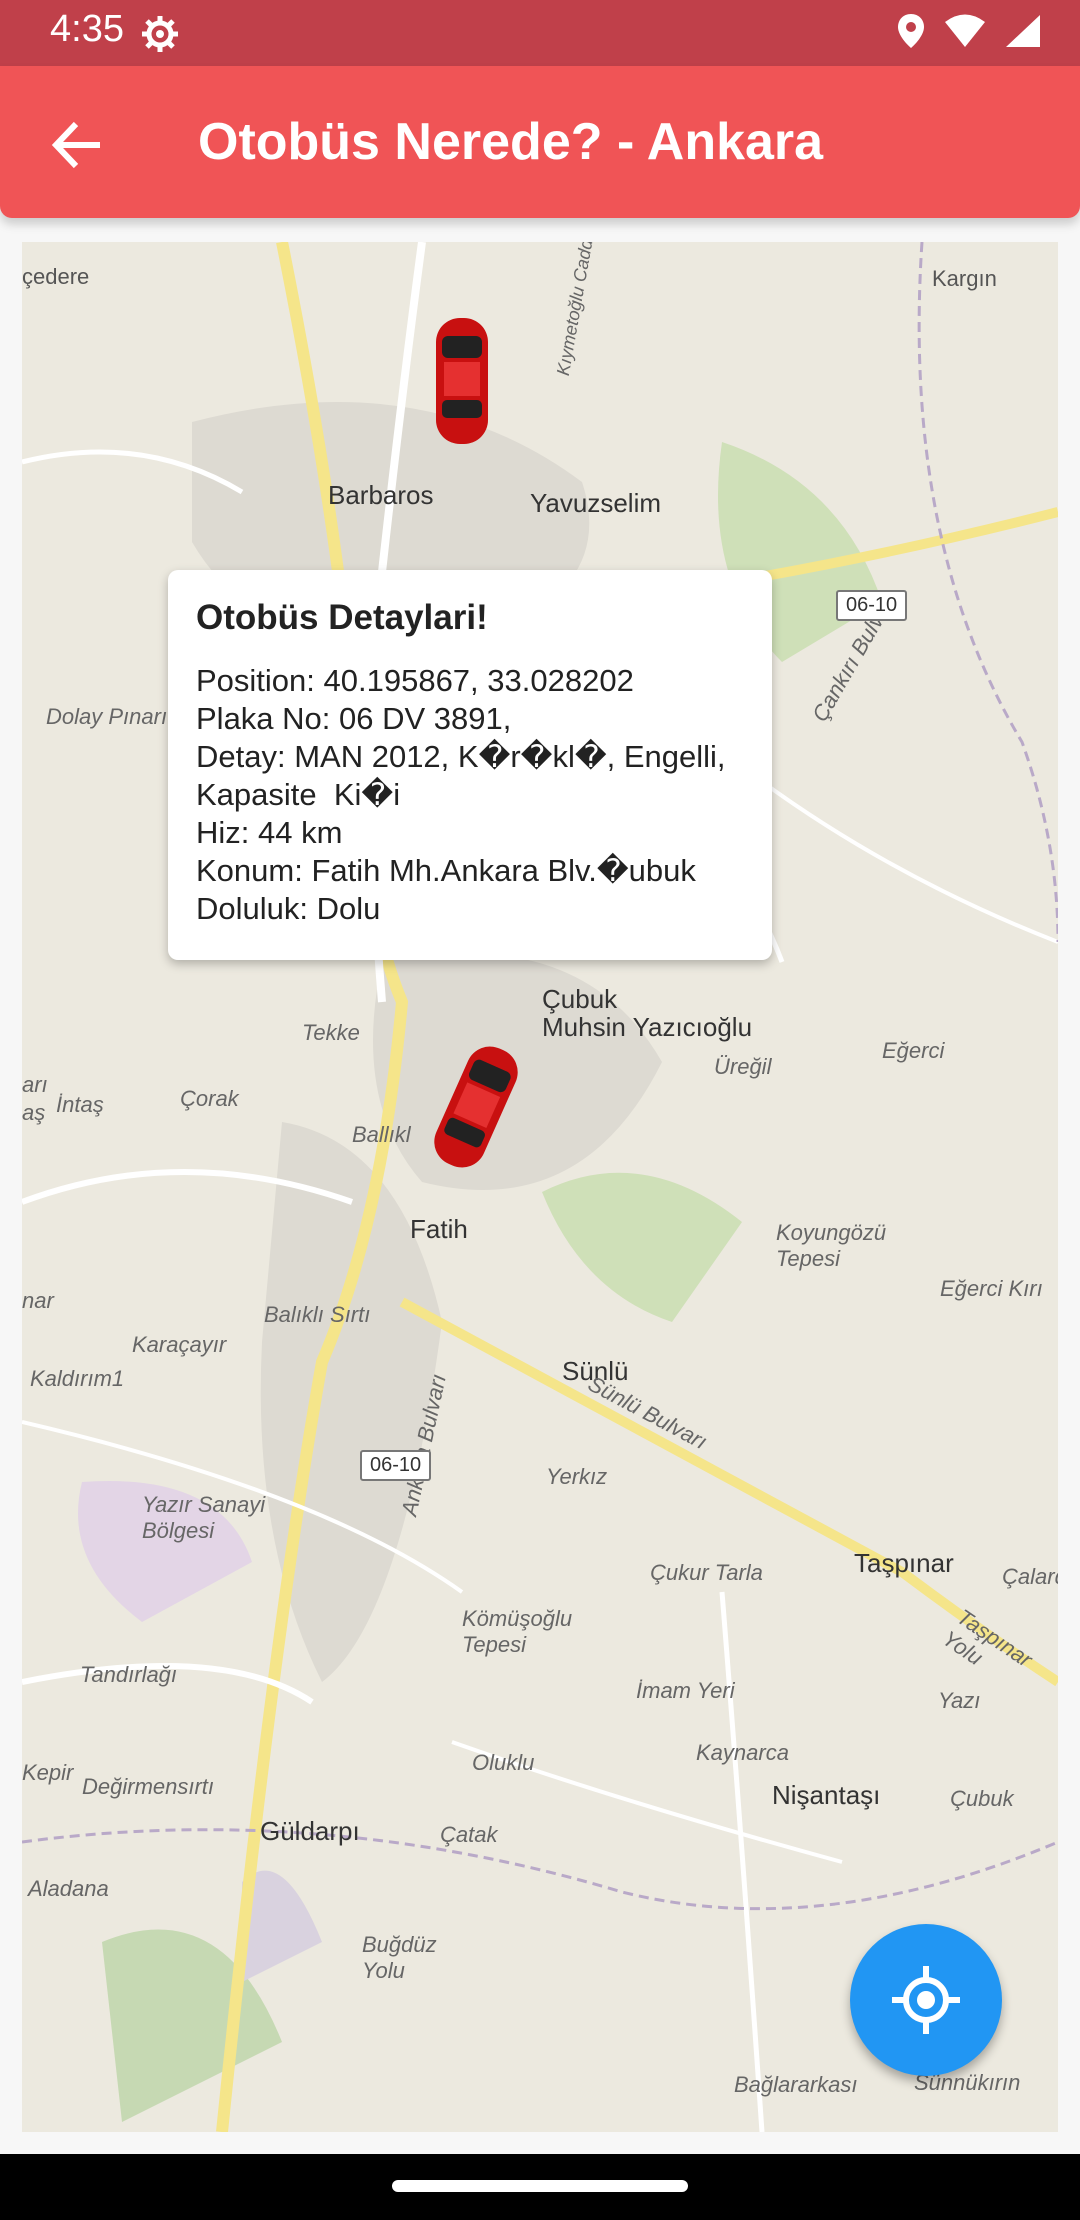 Image resolution: width=1080 pixels, height=2220 pixels. I want to click on map-label: Çorak, so click(209, 1098).